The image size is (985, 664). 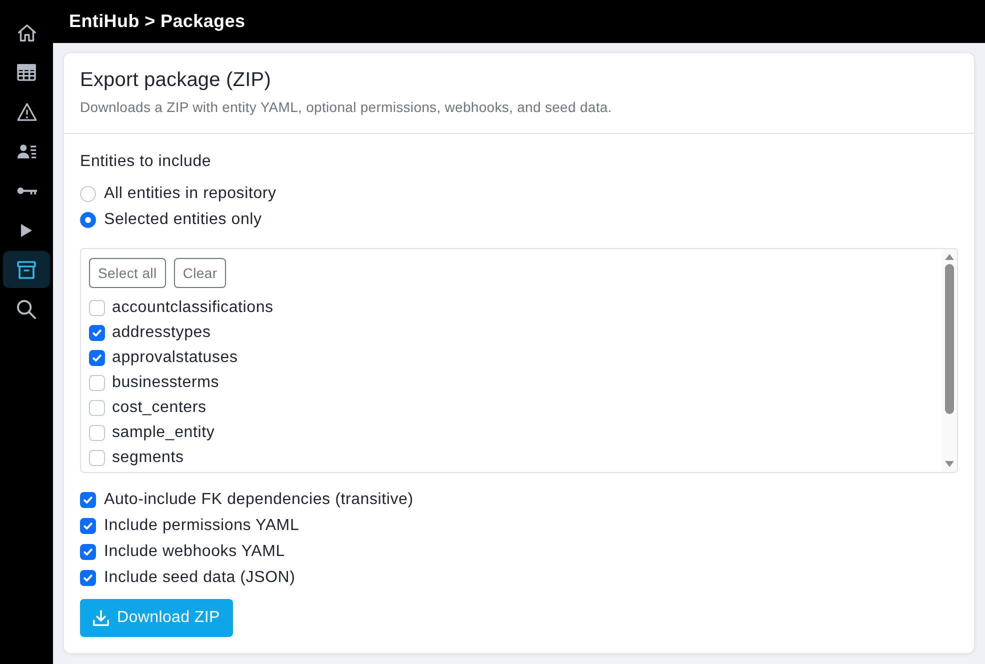 I want to click on entity-name: addresstypes, so click(x=161, y=333).